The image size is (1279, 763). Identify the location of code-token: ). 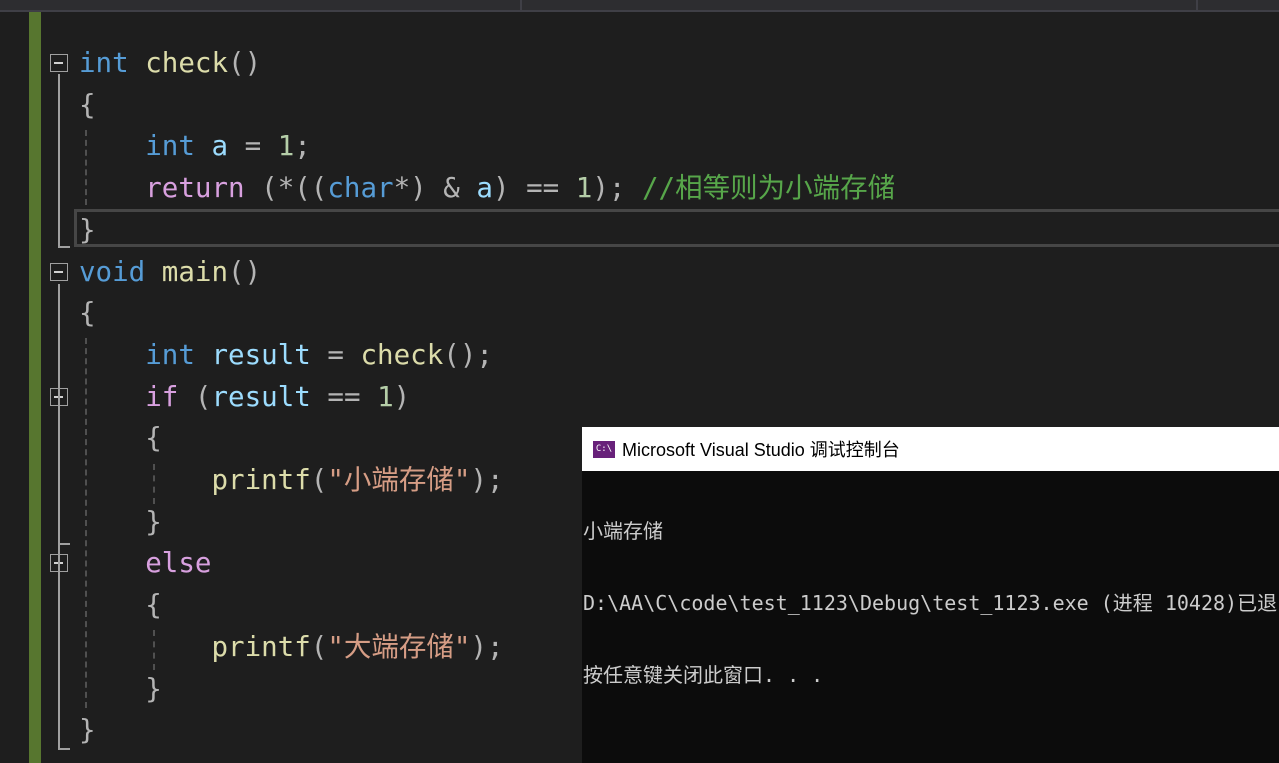
(402, 396).